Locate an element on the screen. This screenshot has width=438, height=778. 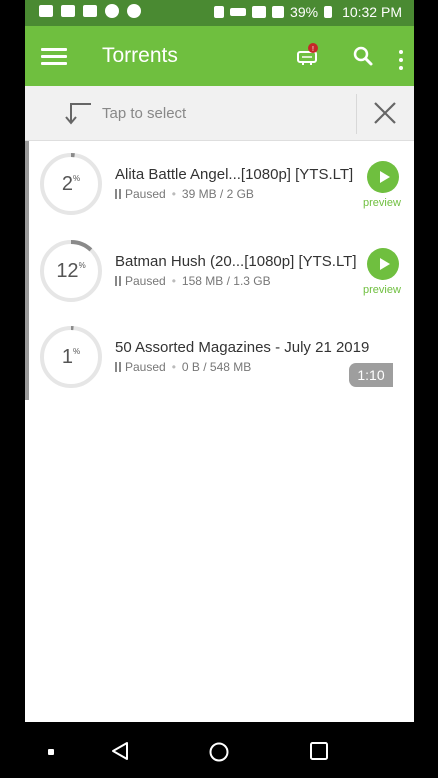
torrent-app-icon is located at coordinates (112, 11).